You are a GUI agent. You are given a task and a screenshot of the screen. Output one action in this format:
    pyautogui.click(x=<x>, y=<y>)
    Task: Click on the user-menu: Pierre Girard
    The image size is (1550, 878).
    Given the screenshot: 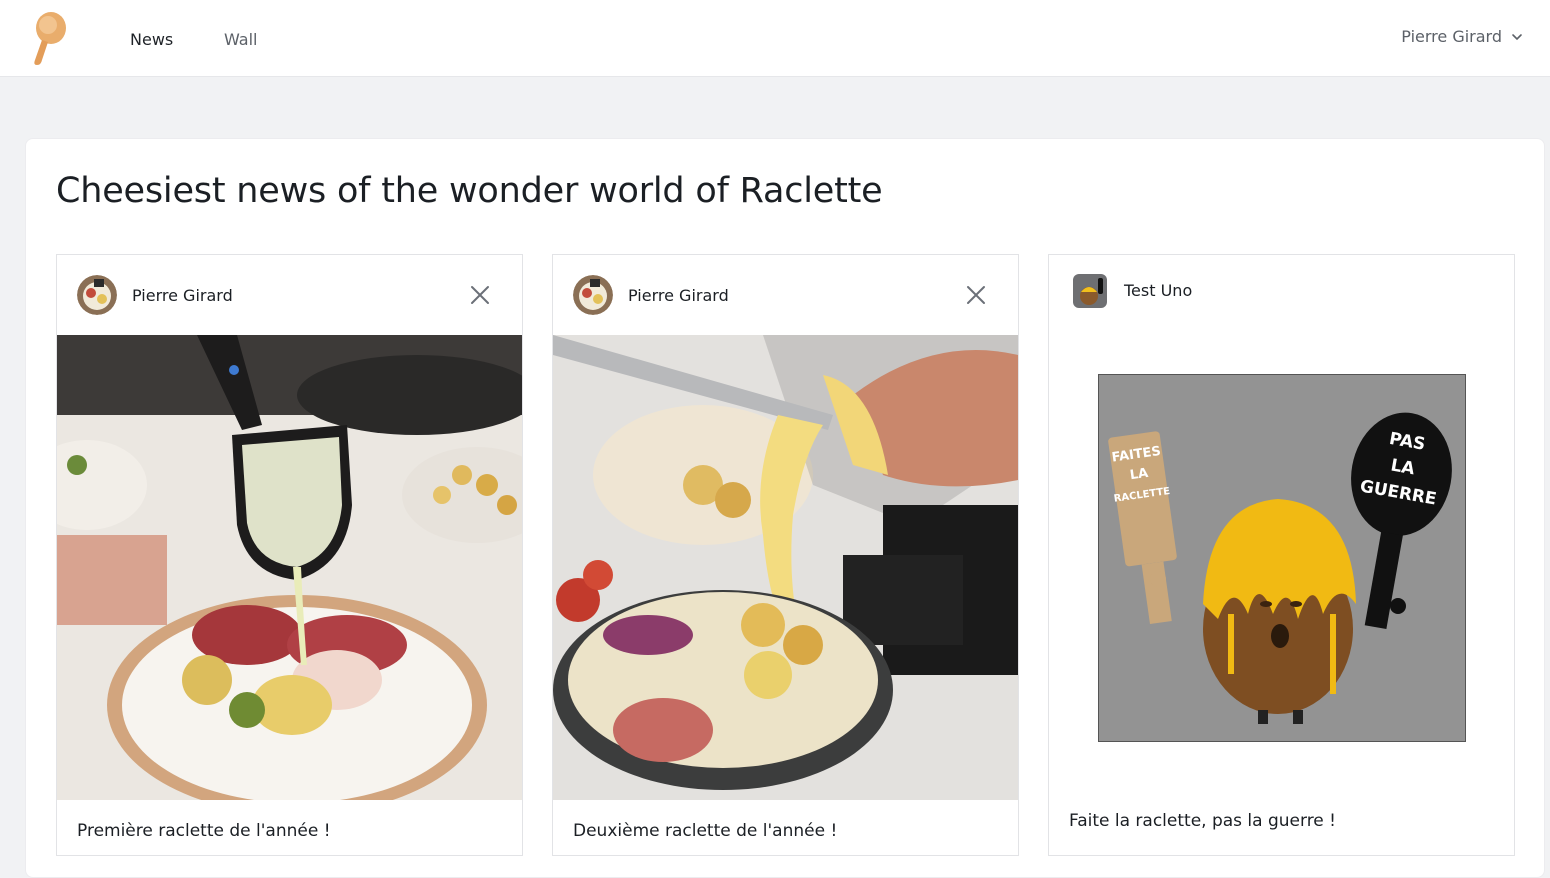 What is the action you would take?
    pyautogui.click(x=1462, y=36)
    